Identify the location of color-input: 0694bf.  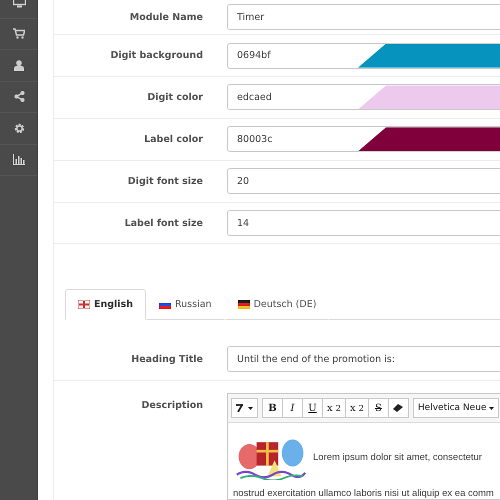
(363, 55).